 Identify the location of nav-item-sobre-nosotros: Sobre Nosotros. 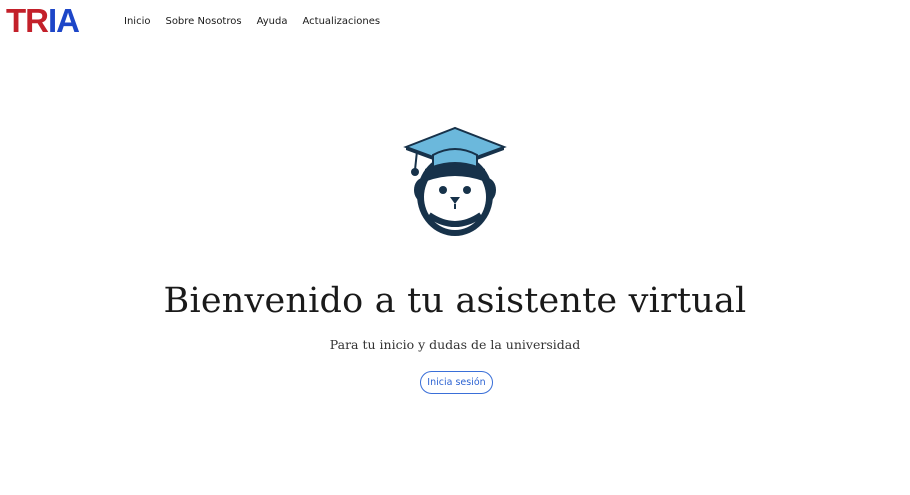
(203, 22).